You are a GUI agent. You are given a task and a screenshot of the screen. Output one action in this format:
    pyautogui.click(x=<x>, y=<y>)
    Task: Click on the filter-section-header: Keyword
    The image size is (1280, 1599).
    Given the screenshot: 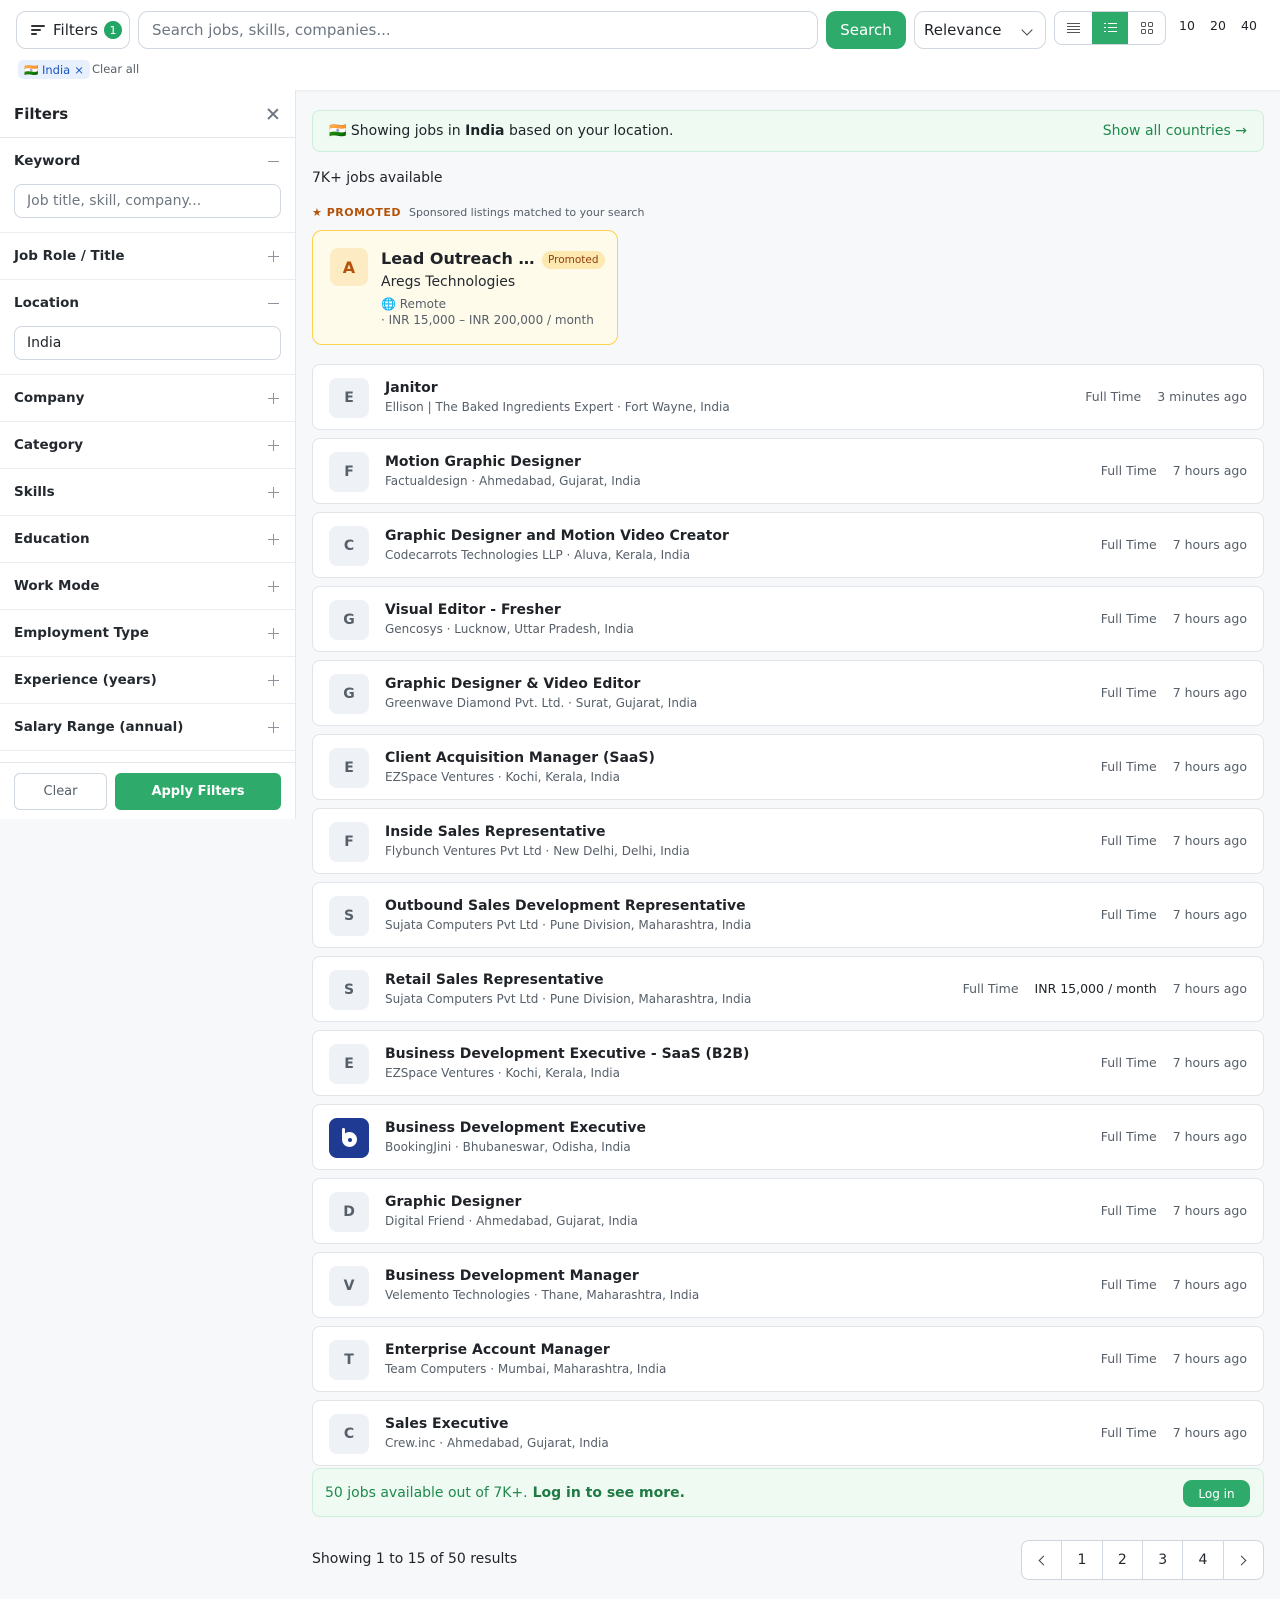 What is the action you would take?
    pyautogui.click(x=147, y=161)
    